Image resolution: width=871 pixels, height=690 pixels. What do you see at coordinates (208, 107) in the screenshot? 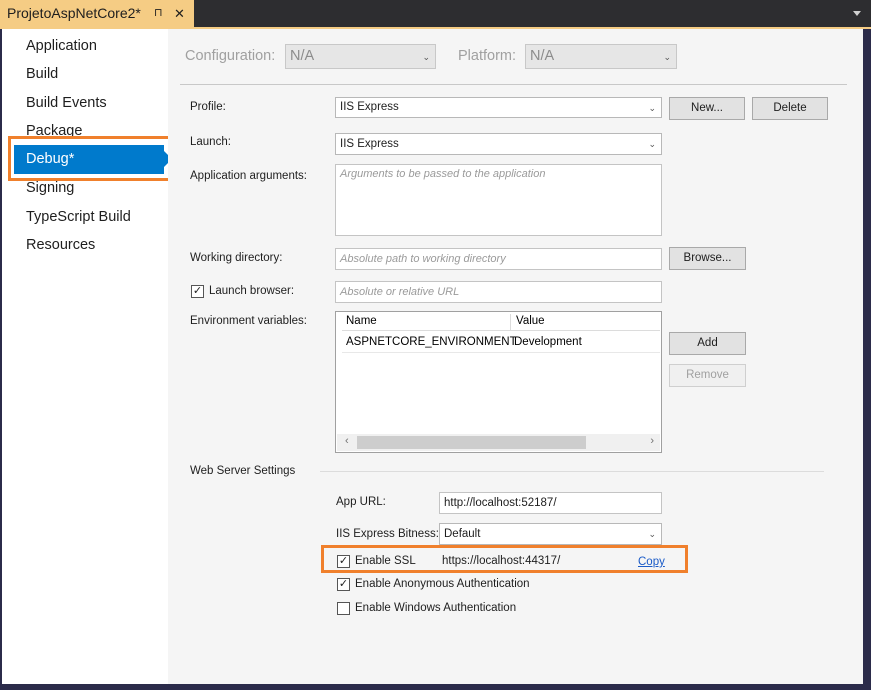
I see `profile-label: Profile:` at bounding box center [208, 107].